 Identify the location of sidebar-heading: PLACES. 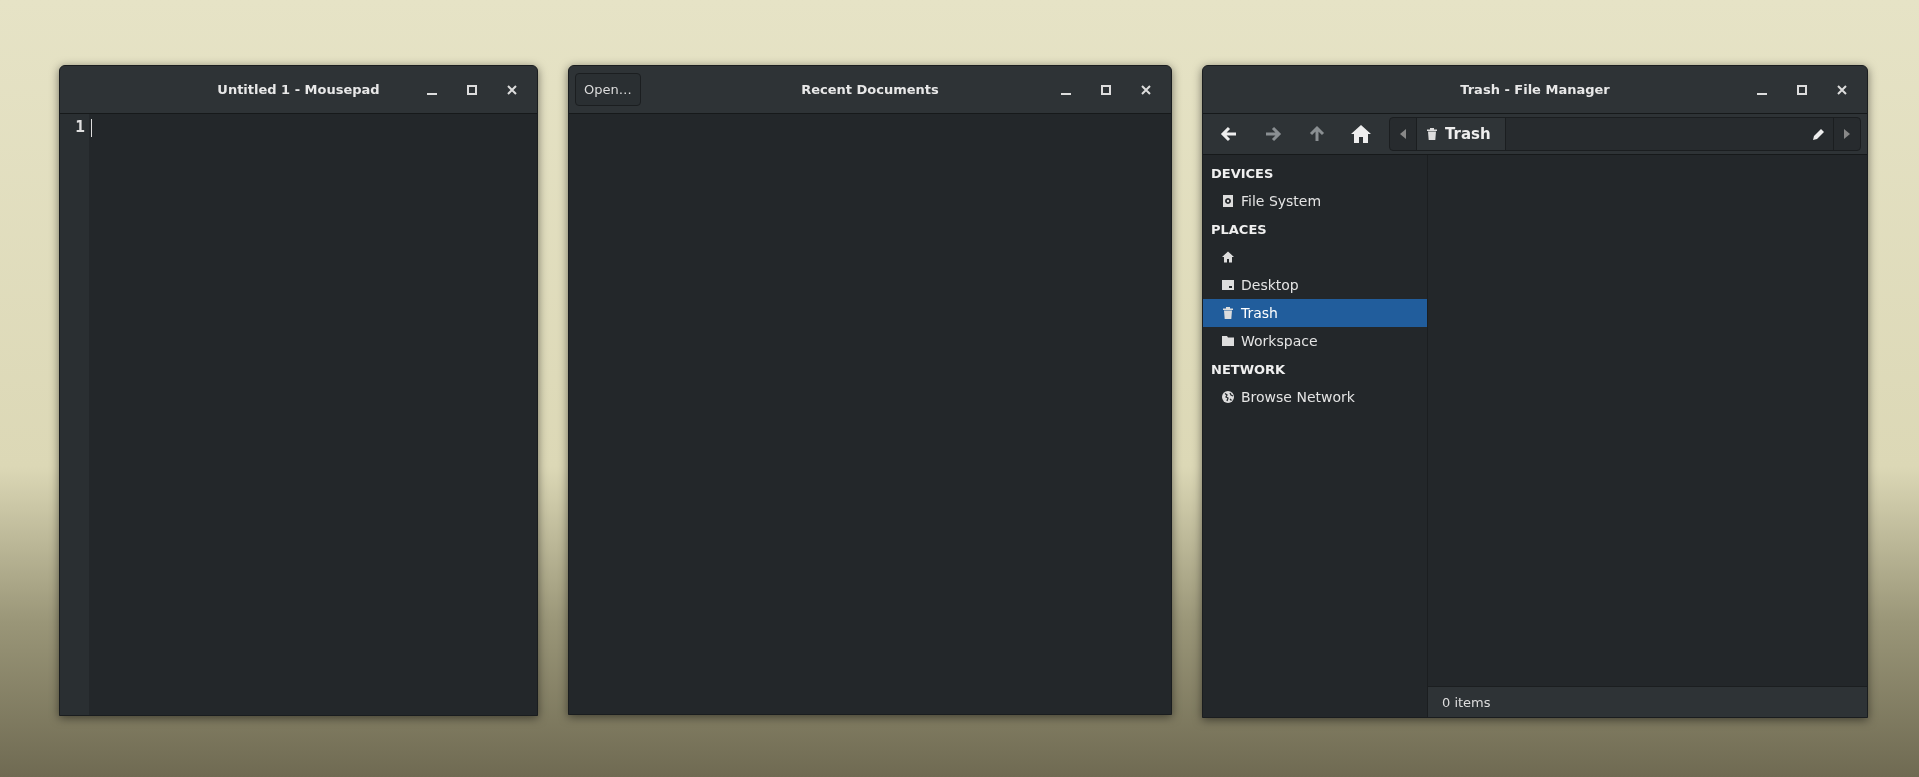
(1239, 229).